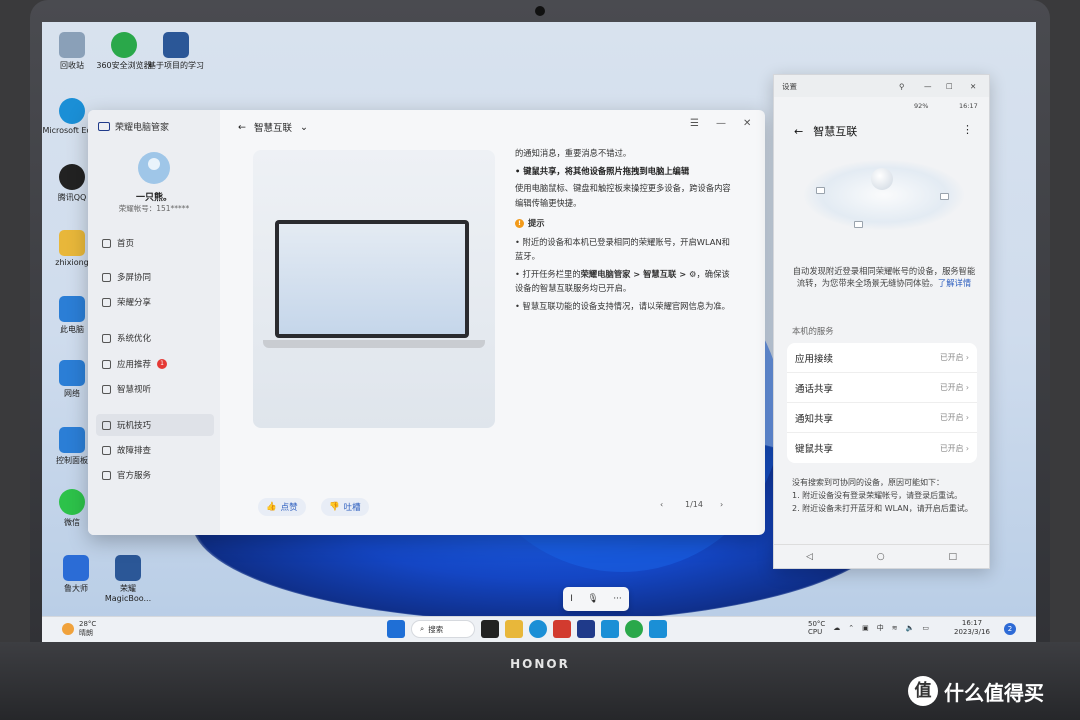 The height and width of the screenshot is (720, 1080). What do you see at coordinates (155, 425) in the screenshot?
I see `nav-item-tips: 玩机技巧` at bounding box center [155, 425].